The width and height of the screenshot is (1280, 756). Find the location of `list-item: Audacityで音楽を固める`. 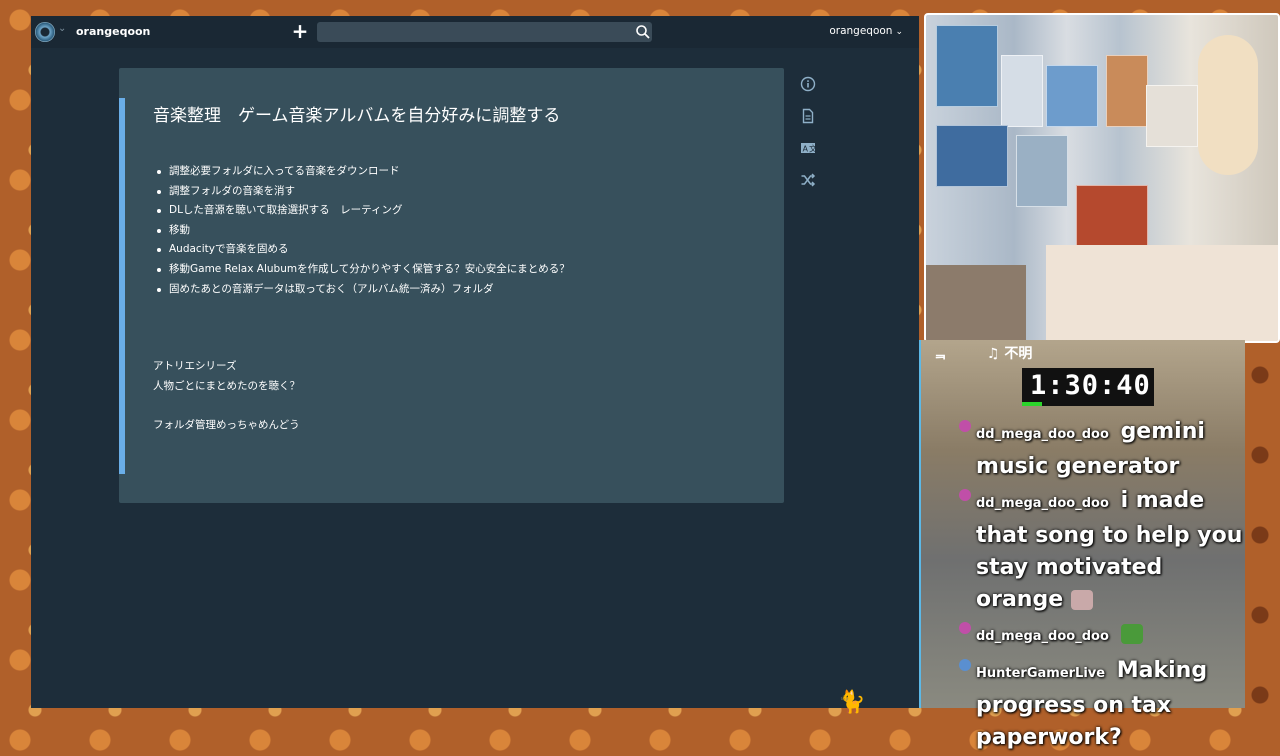

list-item: Audacityで音楽を固める is located at coordinates (362, 250).